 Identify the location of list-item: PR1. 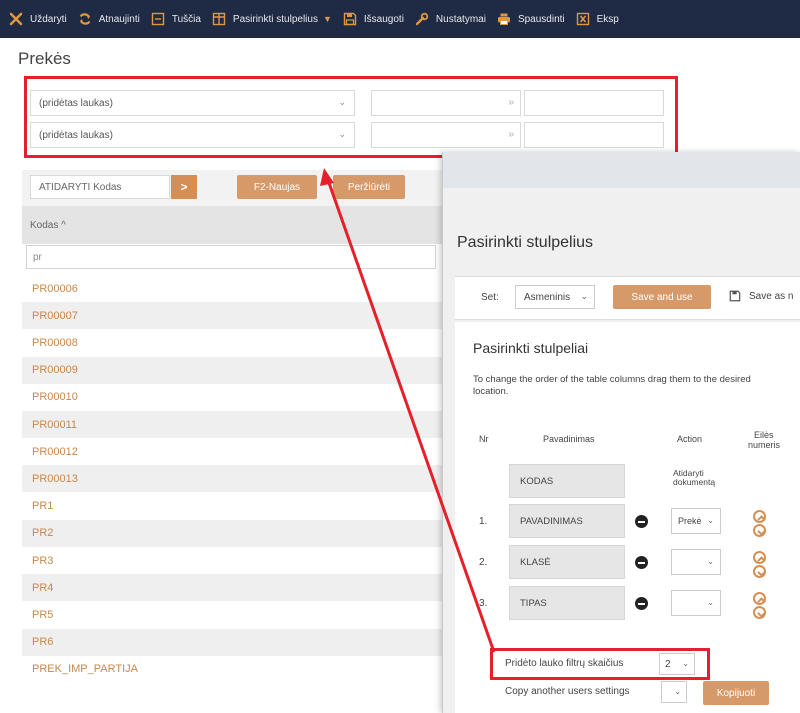
(232, 506).